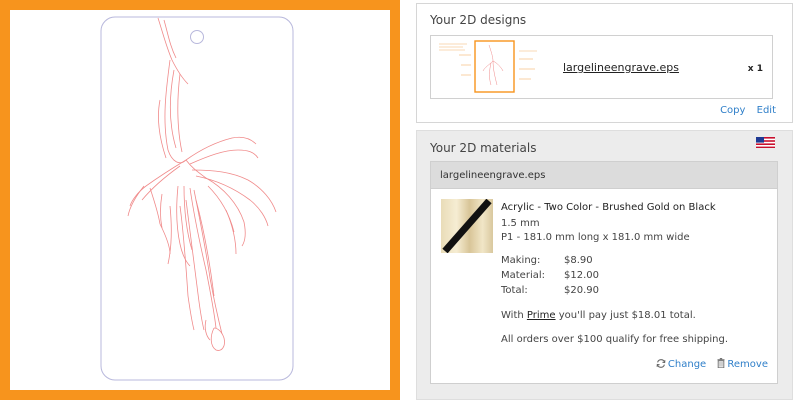  What do you see at coordinates (755, 69) in the screenshot?
I see `design-quantity: x 1` at bounding box center [755, 69].